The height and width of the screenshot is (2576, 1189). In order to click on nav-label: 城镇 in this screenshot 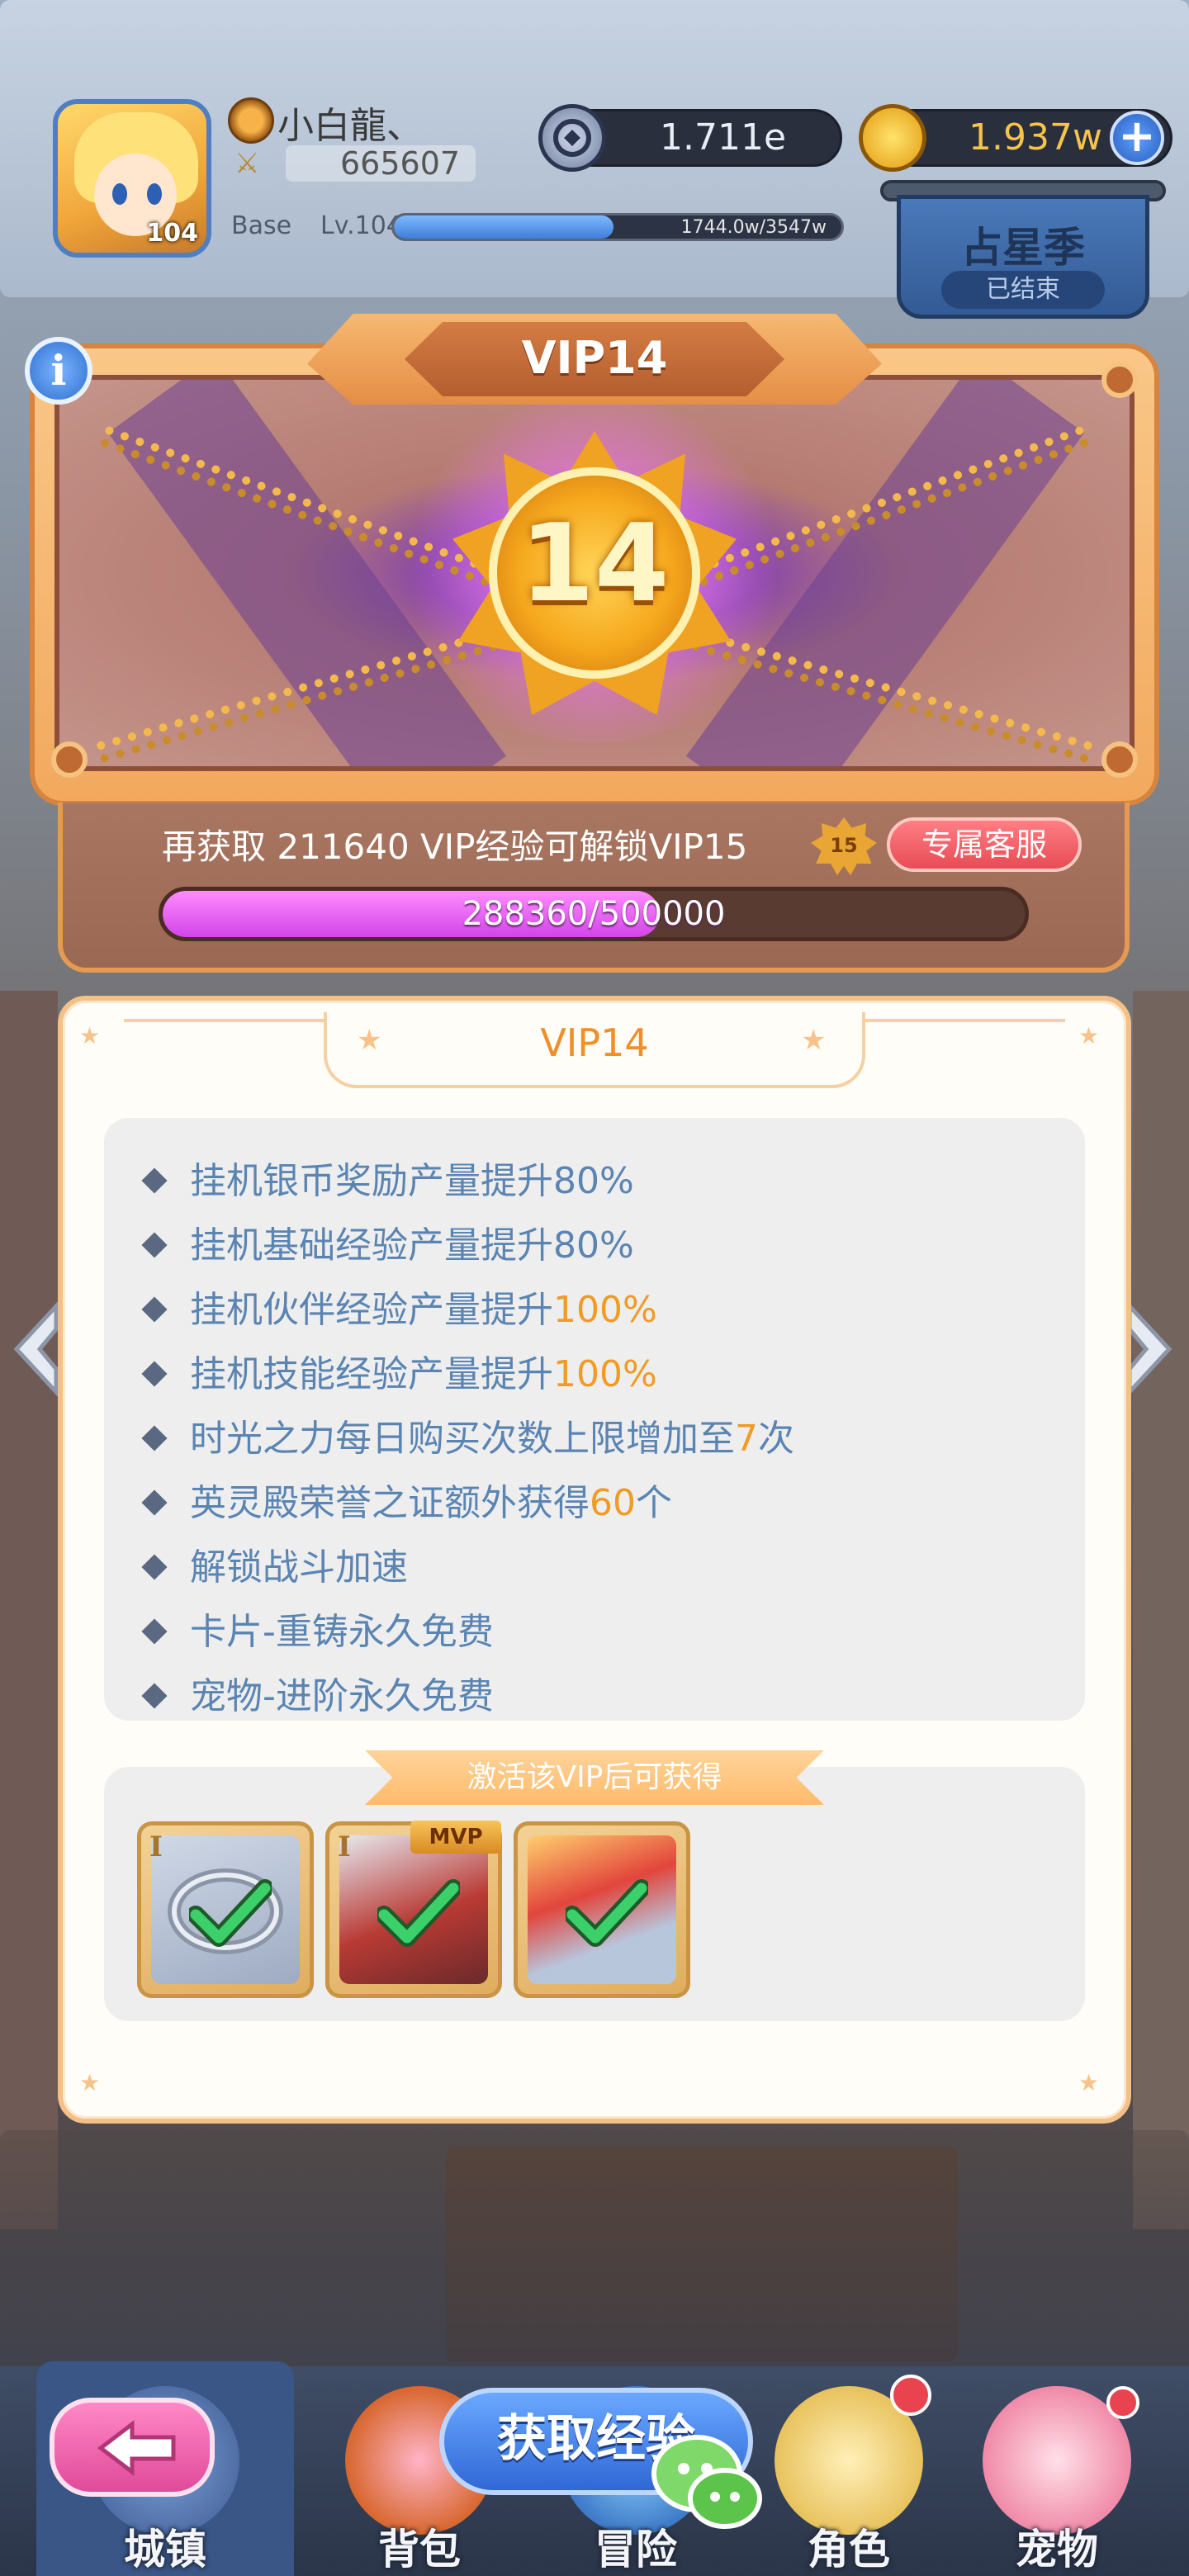, I will do `click(165, 2550)`.